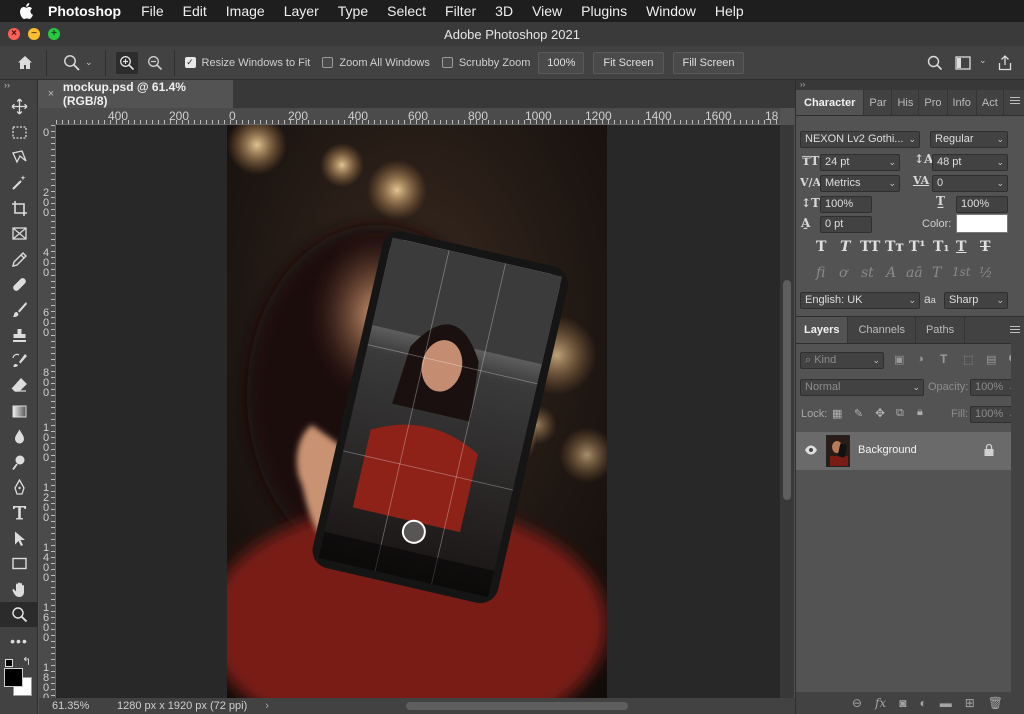  What do you see at coordinates (830, 102) in the screenshot?
I see `tab-character: Character` at bounding box center [830, 102].